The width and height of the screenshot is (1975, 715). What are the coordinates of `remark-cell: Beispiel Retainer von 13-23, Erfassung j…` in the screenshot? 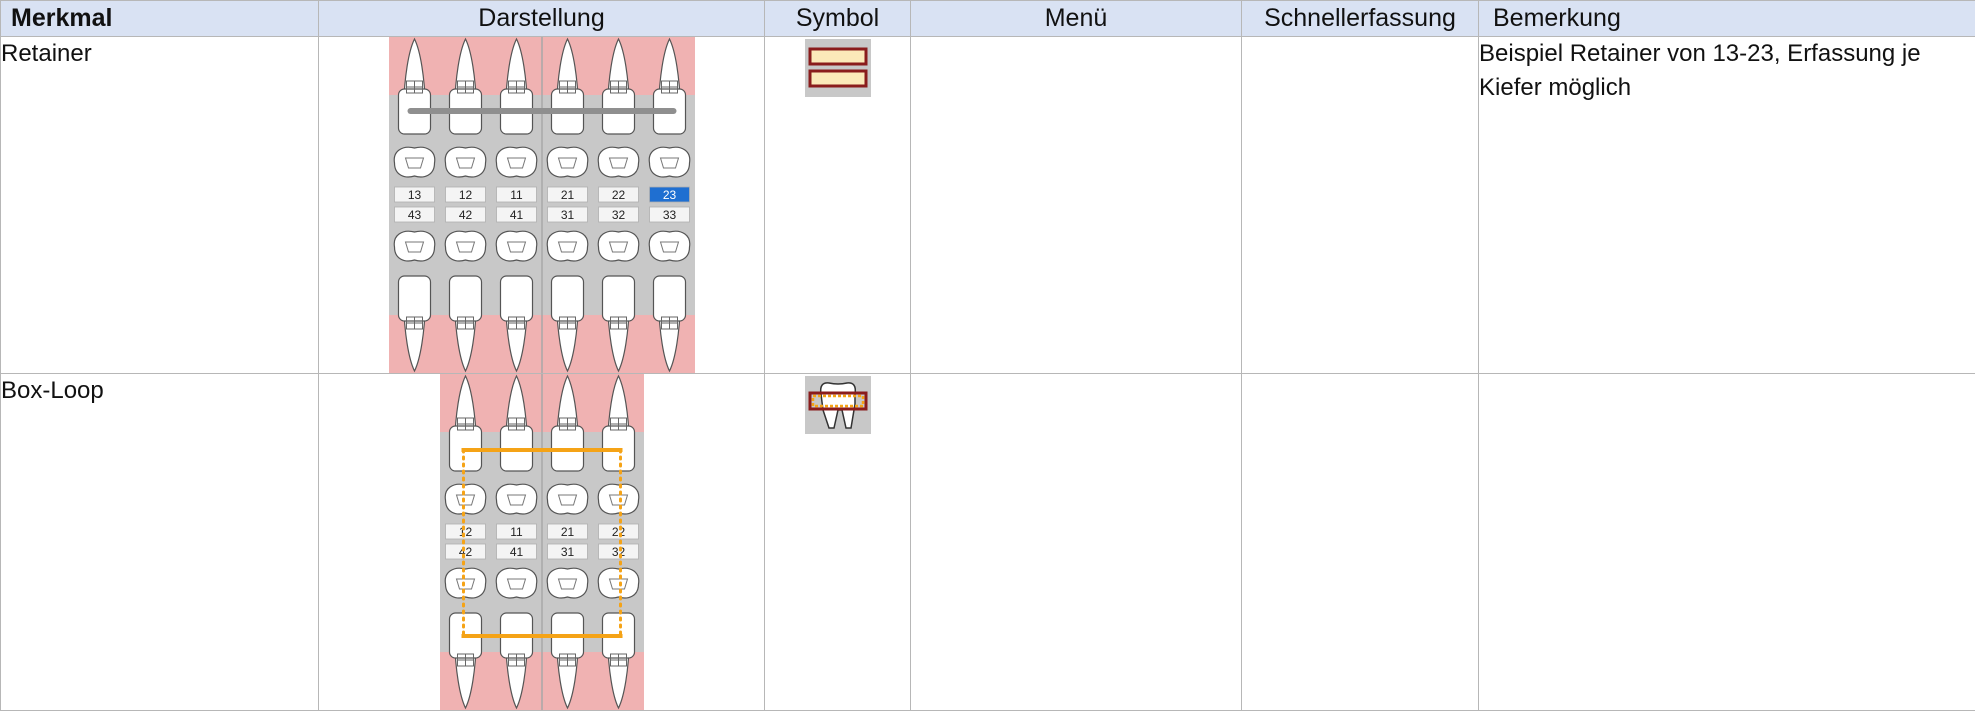 It's located at (1726, 205).